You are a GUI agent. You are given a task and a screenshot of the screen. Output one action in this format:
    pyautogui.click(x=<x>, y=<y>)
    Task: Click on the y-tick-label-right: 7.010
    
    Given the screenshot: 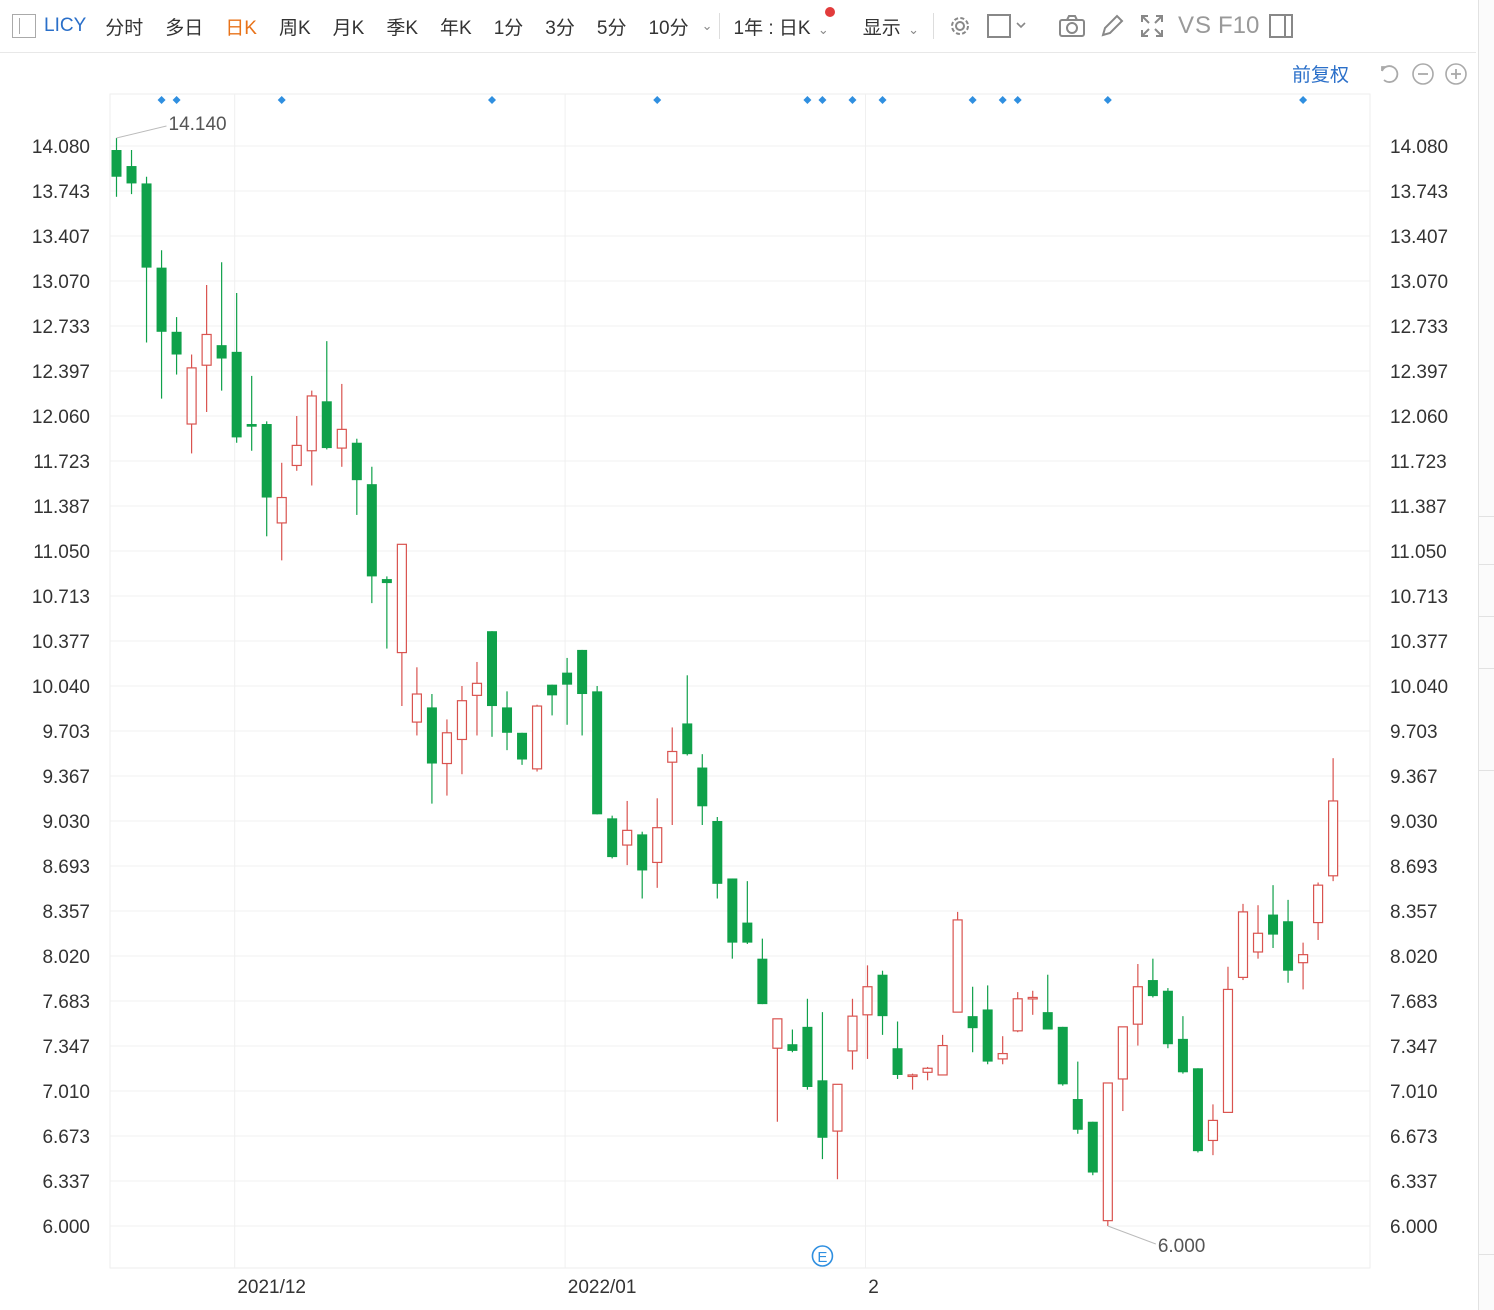 What is the action you would take?
    pyautogui.click(x=1414, y=1092)
    